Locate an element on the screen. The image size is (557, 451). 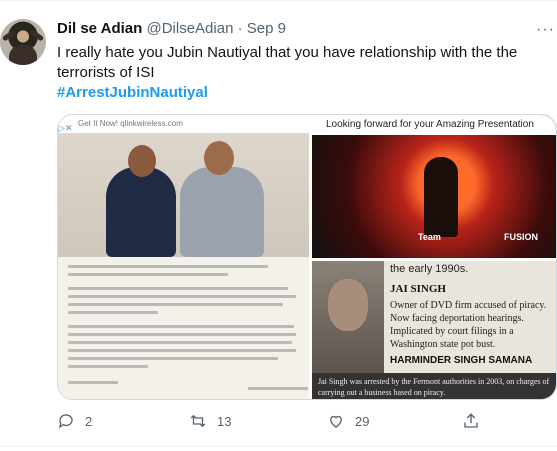
reply-count: 2 is located at coordinates (89, 421).